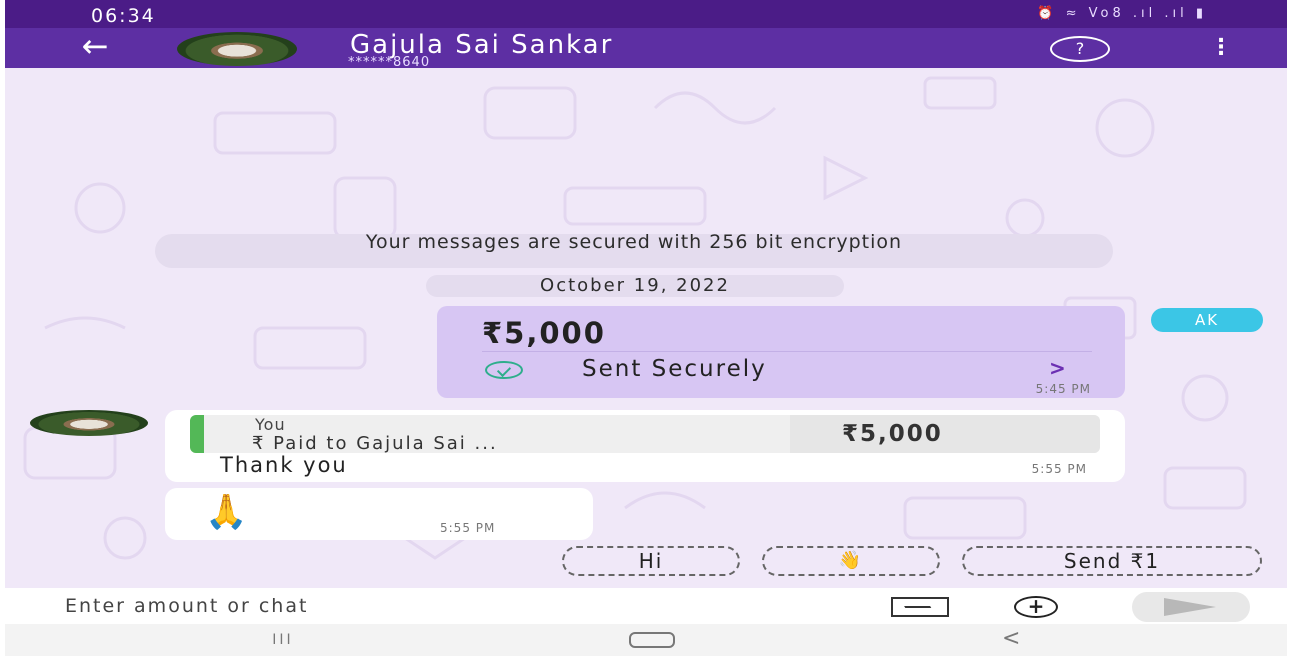 Image resolution: width=1298 pixels, height=656 pixels. Describe the element at coordinates (95, 48) in the screenshot. I see `back-arrow-icon: ←` at that location.